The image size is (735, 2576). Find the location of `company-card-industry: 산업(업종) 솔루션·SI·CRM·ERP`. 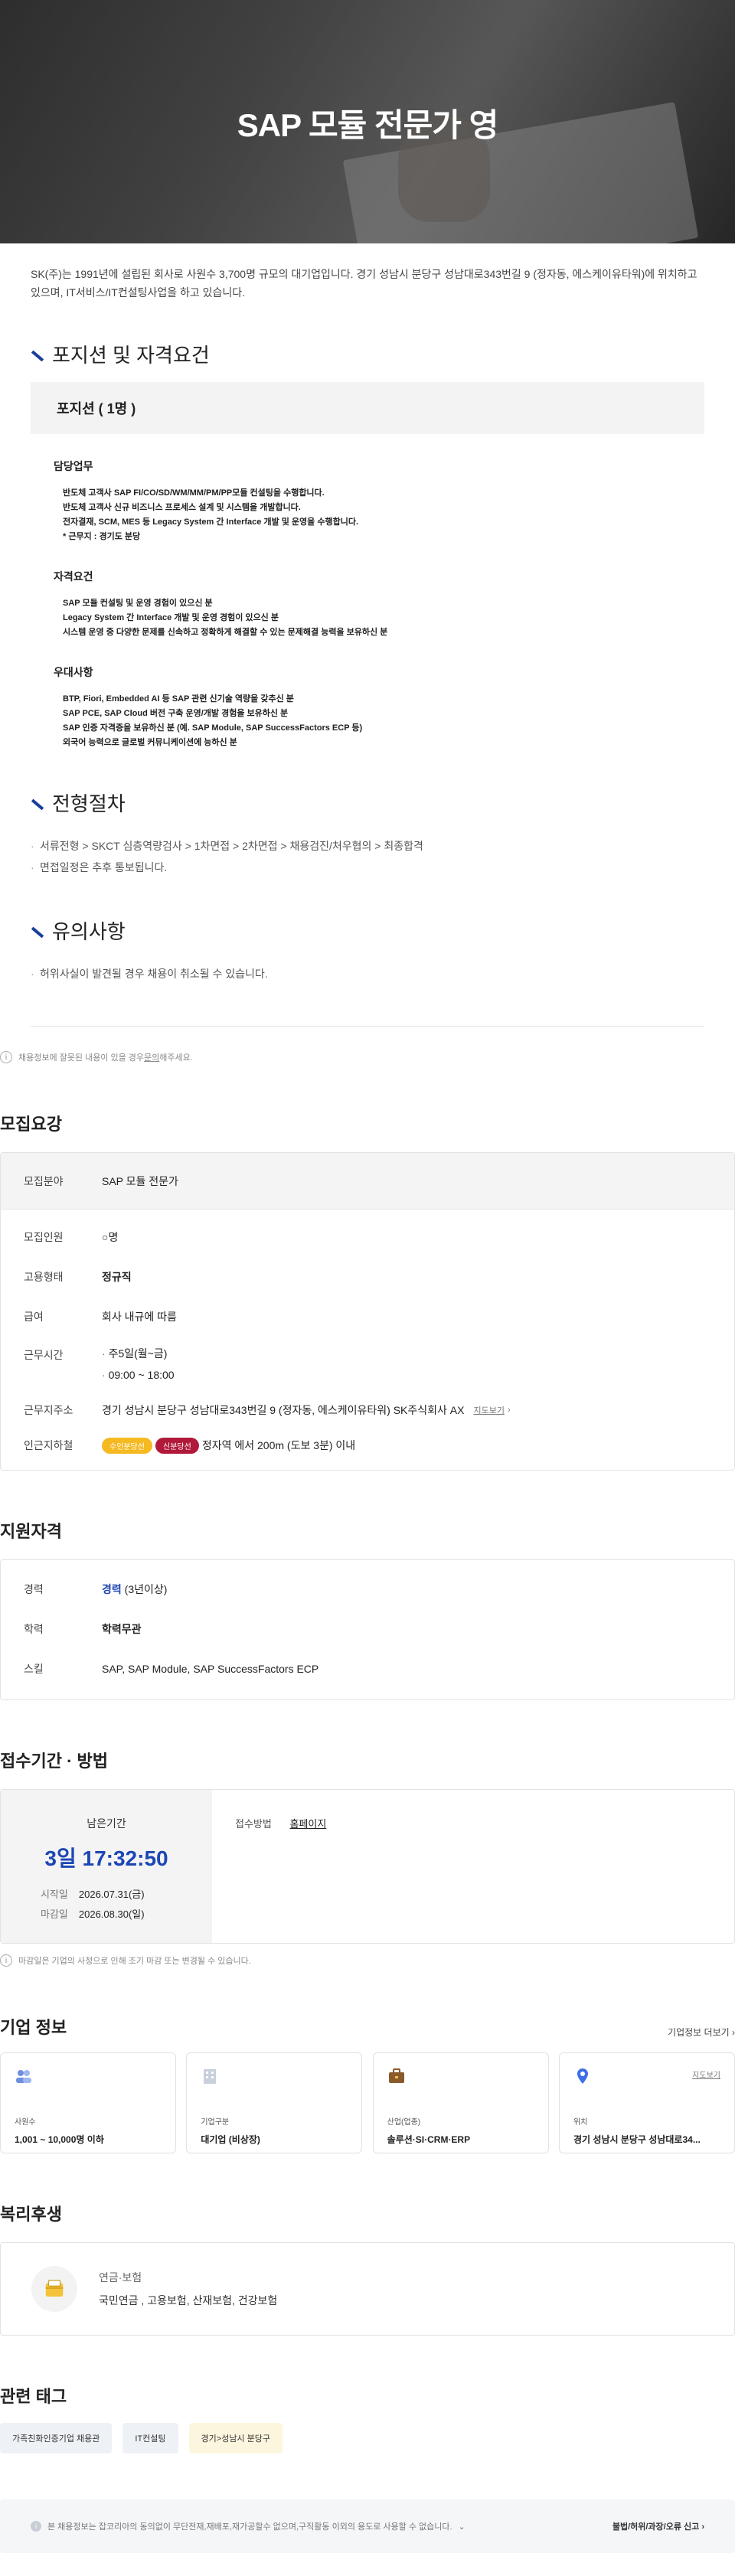

company-card-industry: 산업(업종) 솔루션·SI·CRM·ERP is located at coordinates (460, 2102).